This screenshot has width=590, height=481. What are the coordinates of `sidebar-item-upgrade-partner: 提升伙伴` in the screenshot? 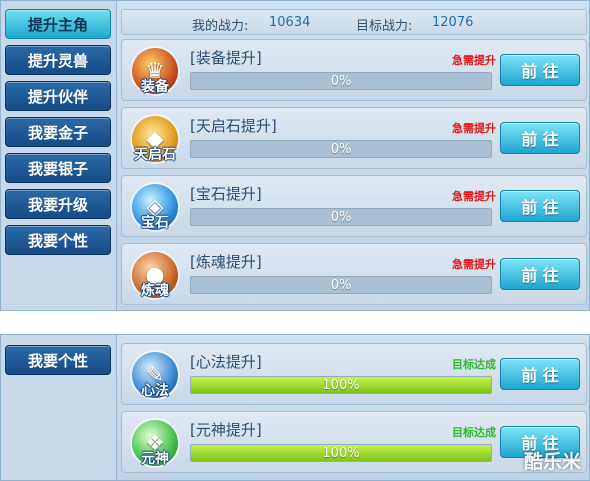 It's located at (58, 96).